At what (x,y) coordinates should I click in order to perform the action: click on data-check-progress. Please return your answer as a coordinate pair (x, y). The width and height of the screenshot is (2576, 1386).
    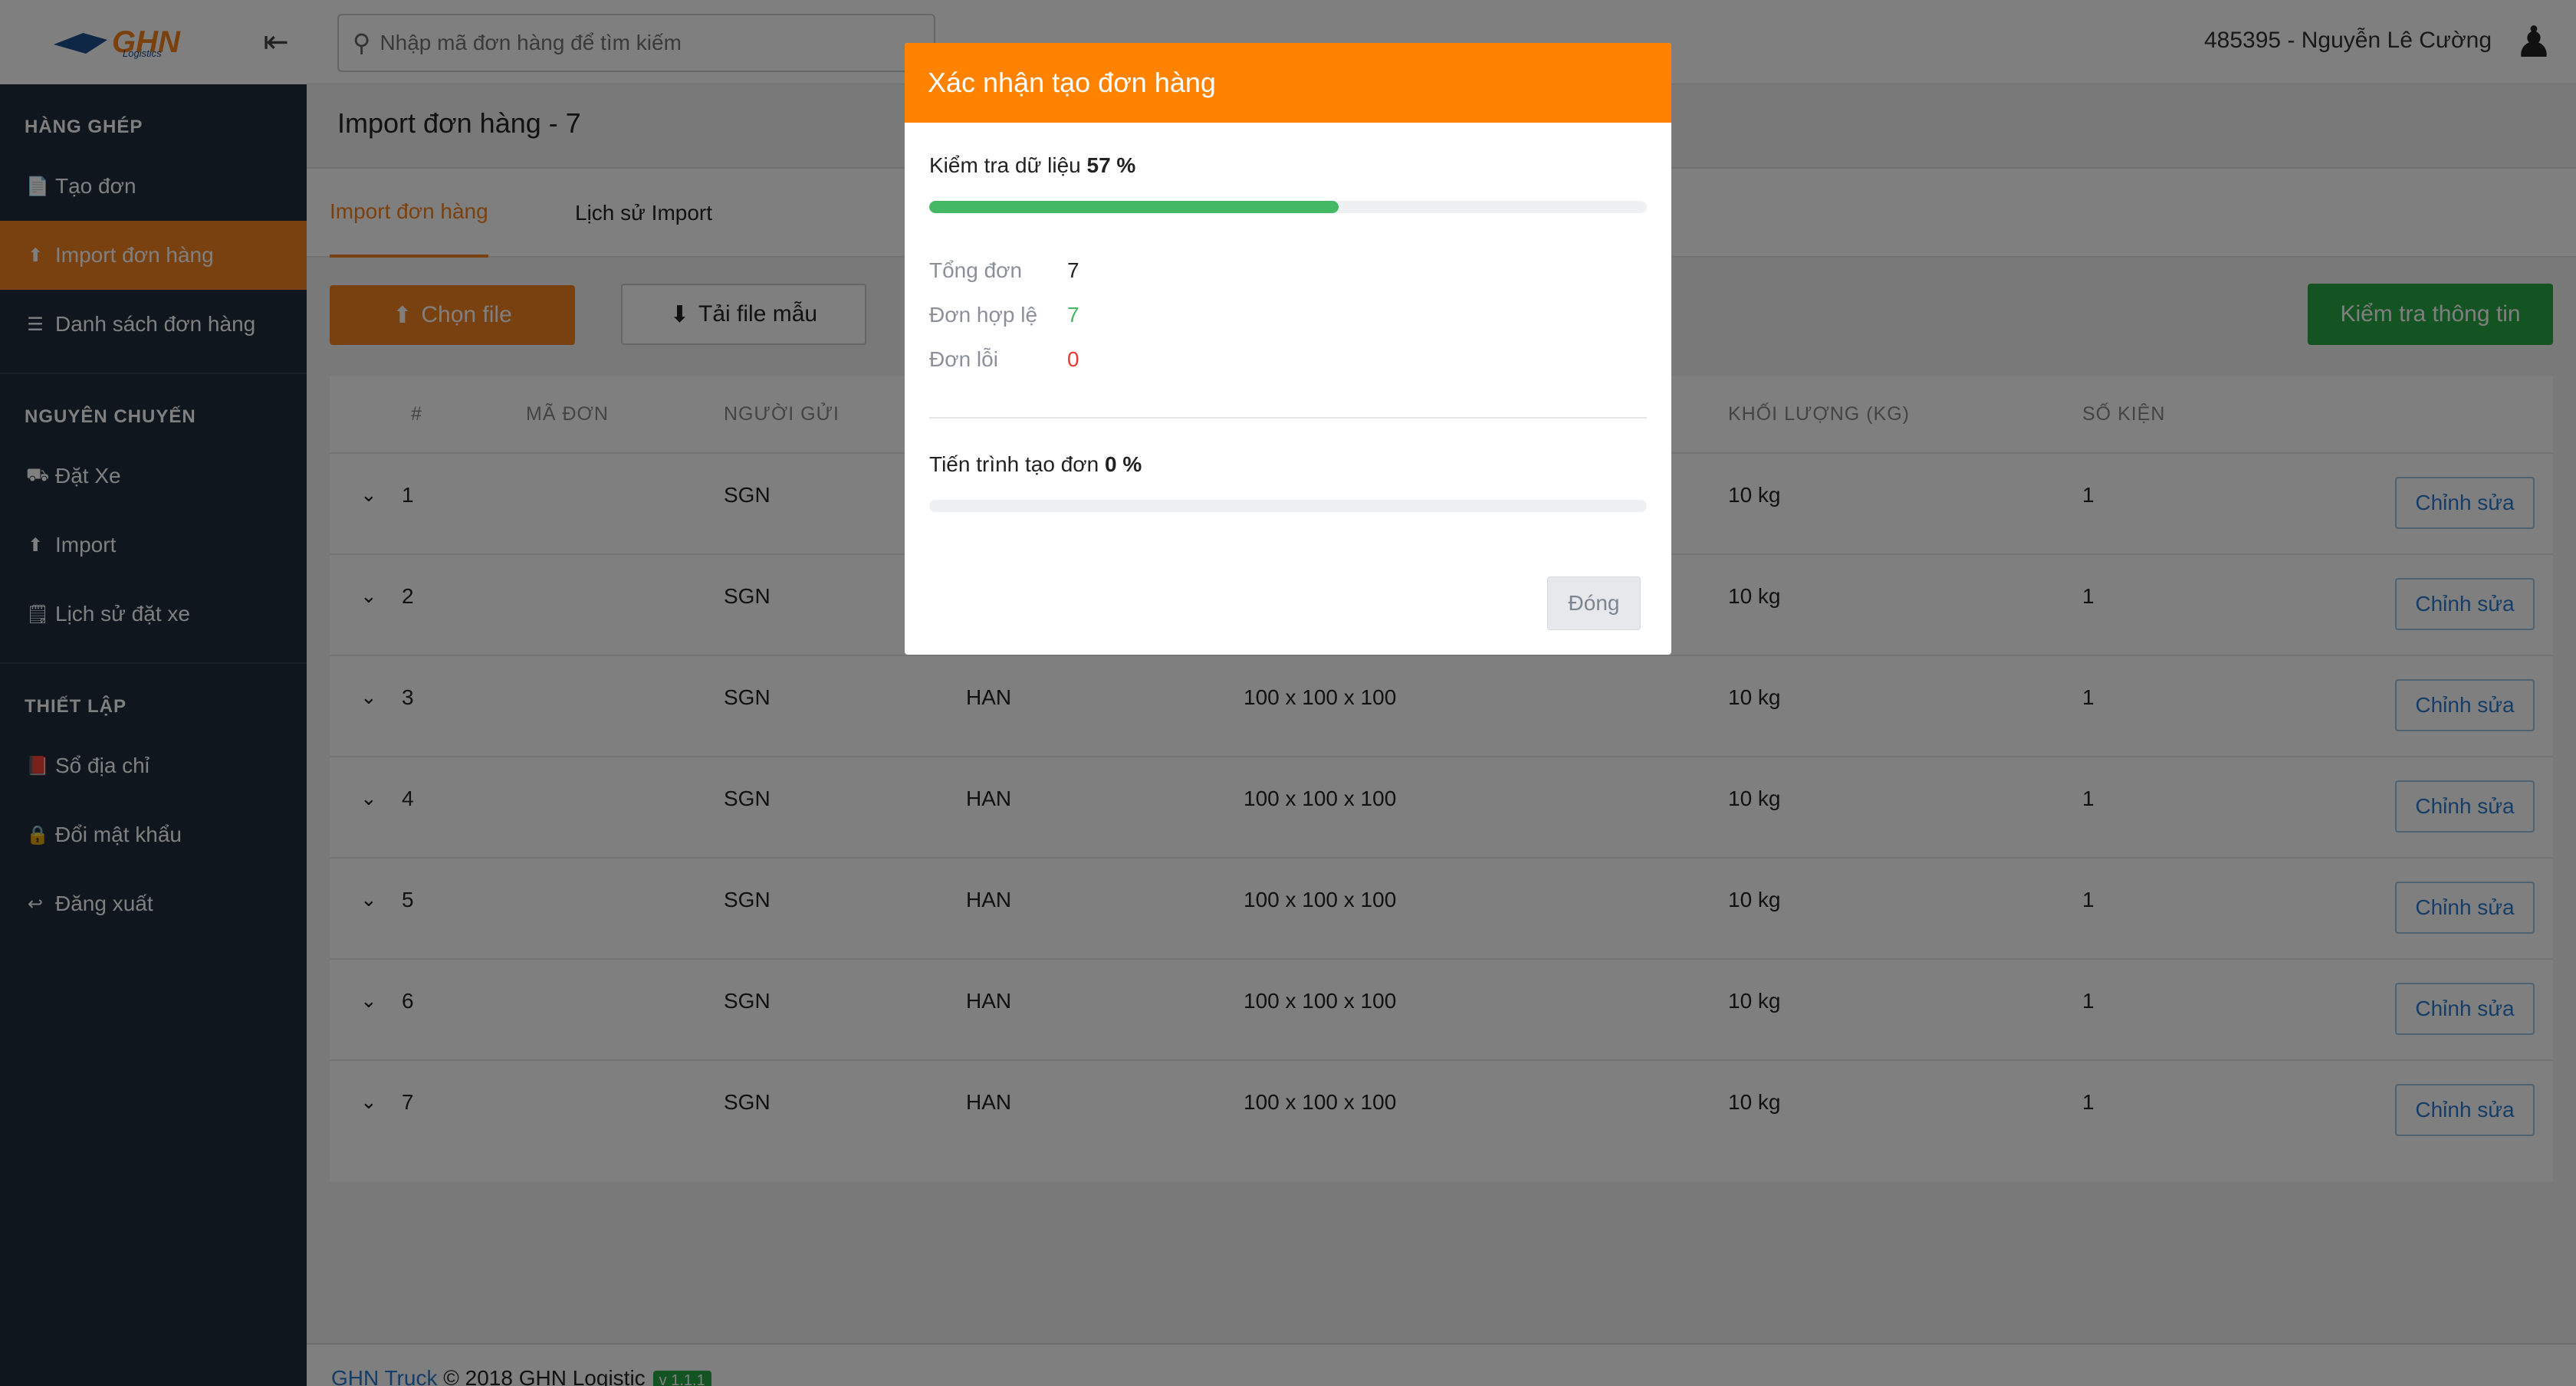
    Looking at the image, I should click on (1288, 207).